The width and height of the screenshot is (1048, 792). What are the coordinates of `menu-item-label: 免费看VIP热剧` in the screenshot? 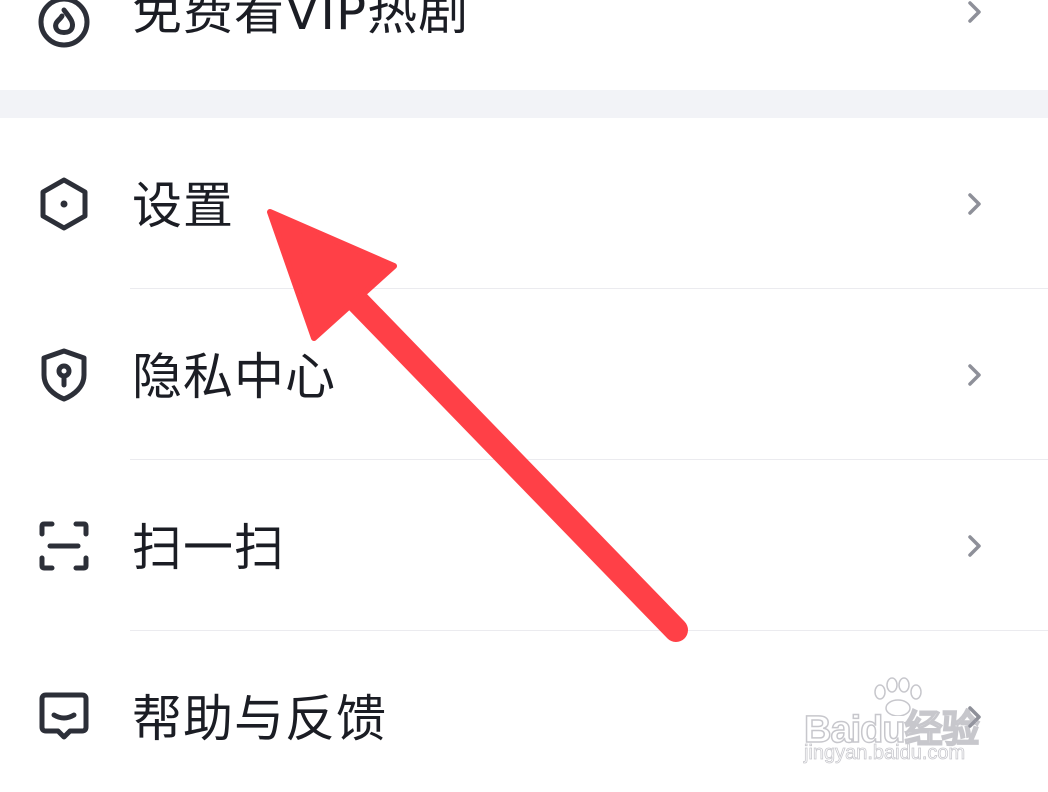 It's located at (301, 20).